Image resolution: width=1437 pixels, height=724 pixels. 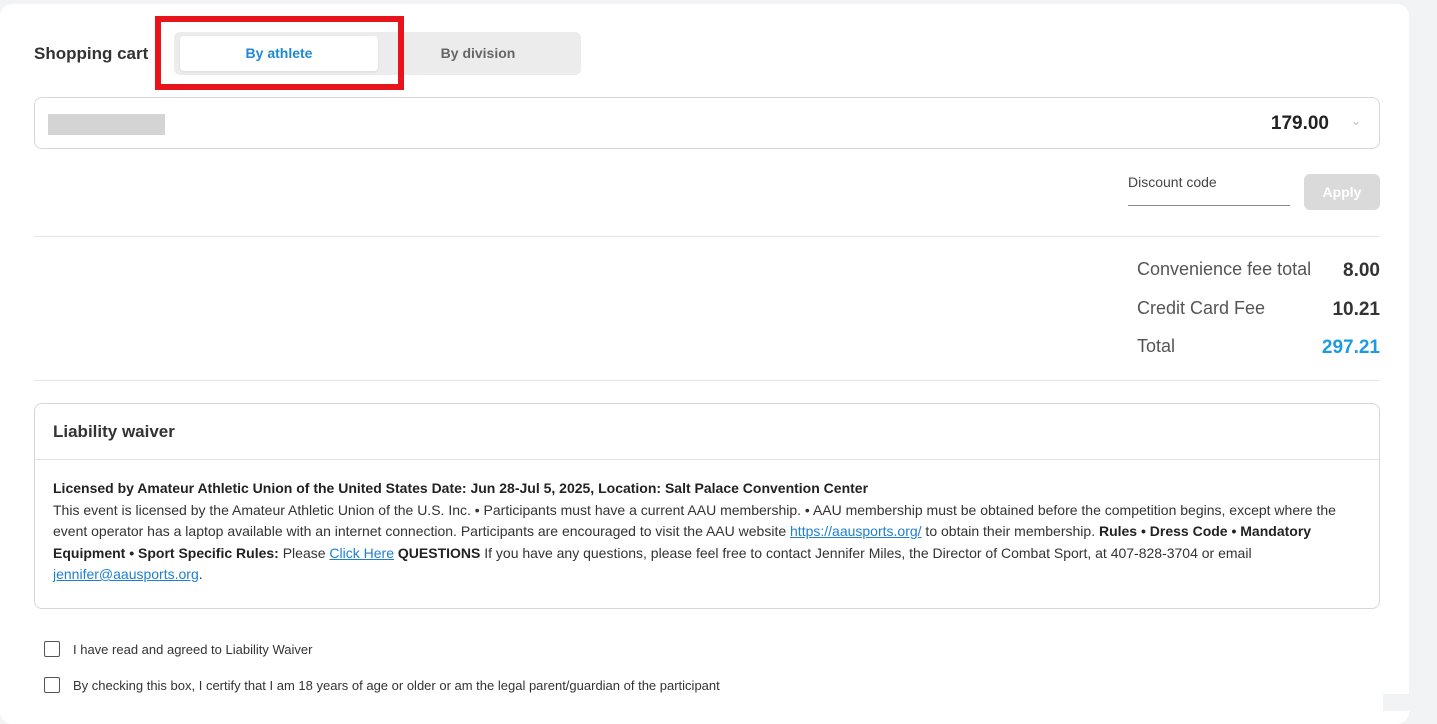 What do you see at coordinates (707, 459) in the screenshot?
I see `waiver-divider` at bounding box center [707, 459].